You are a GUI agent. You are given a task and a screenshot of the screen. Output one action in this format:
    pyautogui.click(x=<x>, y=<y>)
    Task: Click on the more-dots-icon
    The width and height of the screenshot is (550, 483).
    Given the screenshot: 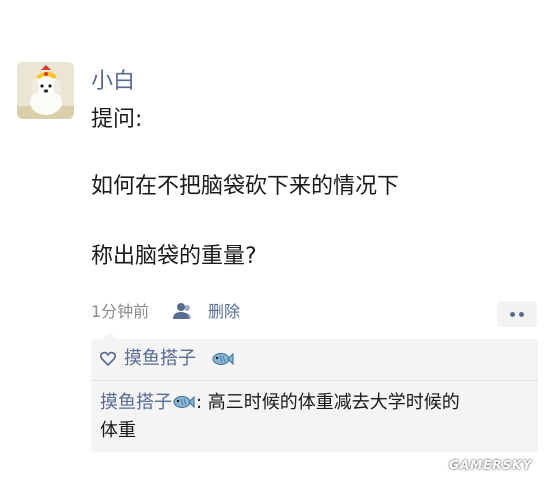 What is the action you would take?
    pyautogui.click(x=512, y=314)
    